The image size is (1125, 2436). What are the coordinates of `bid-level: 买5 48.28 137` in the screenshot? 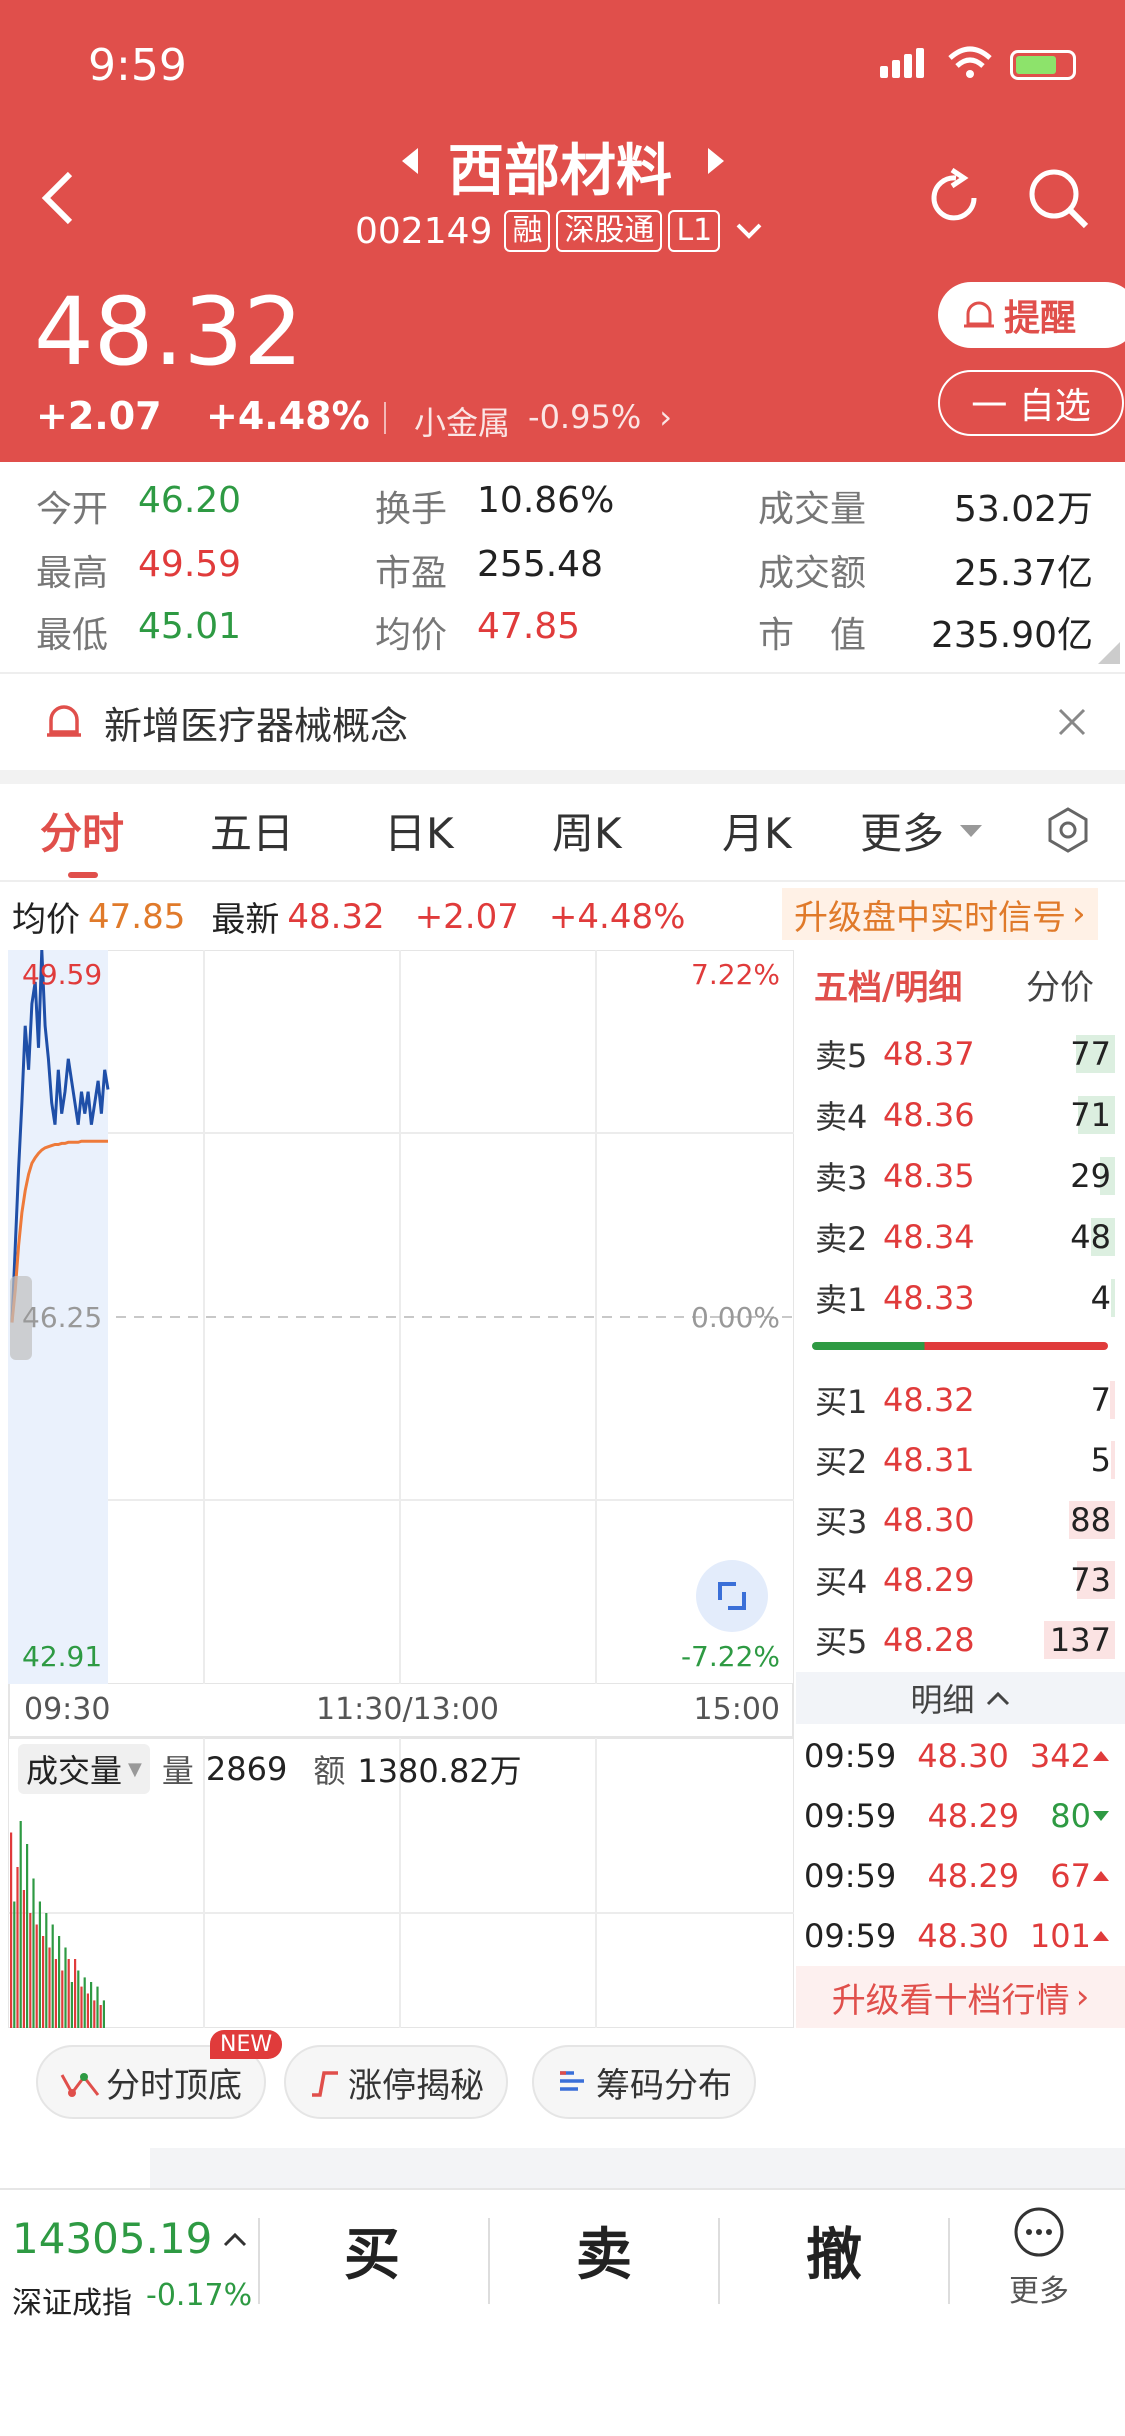 It's located at (965, 1640).